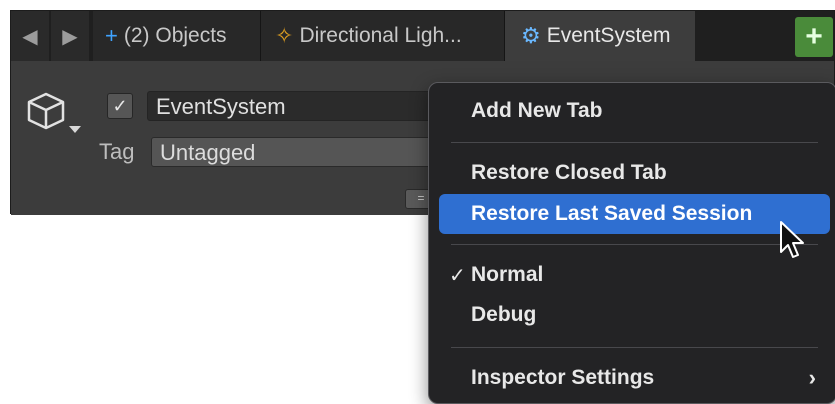  I want to click on tag-dropdown: Untagged, so click(299, 152).